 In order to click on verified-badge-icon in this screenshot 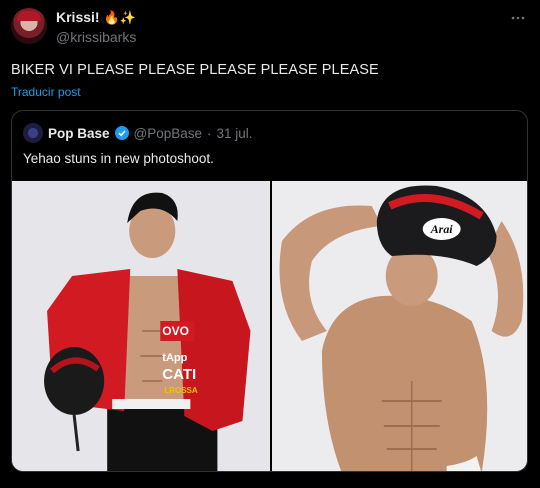, I will do `click(121, 133)`.